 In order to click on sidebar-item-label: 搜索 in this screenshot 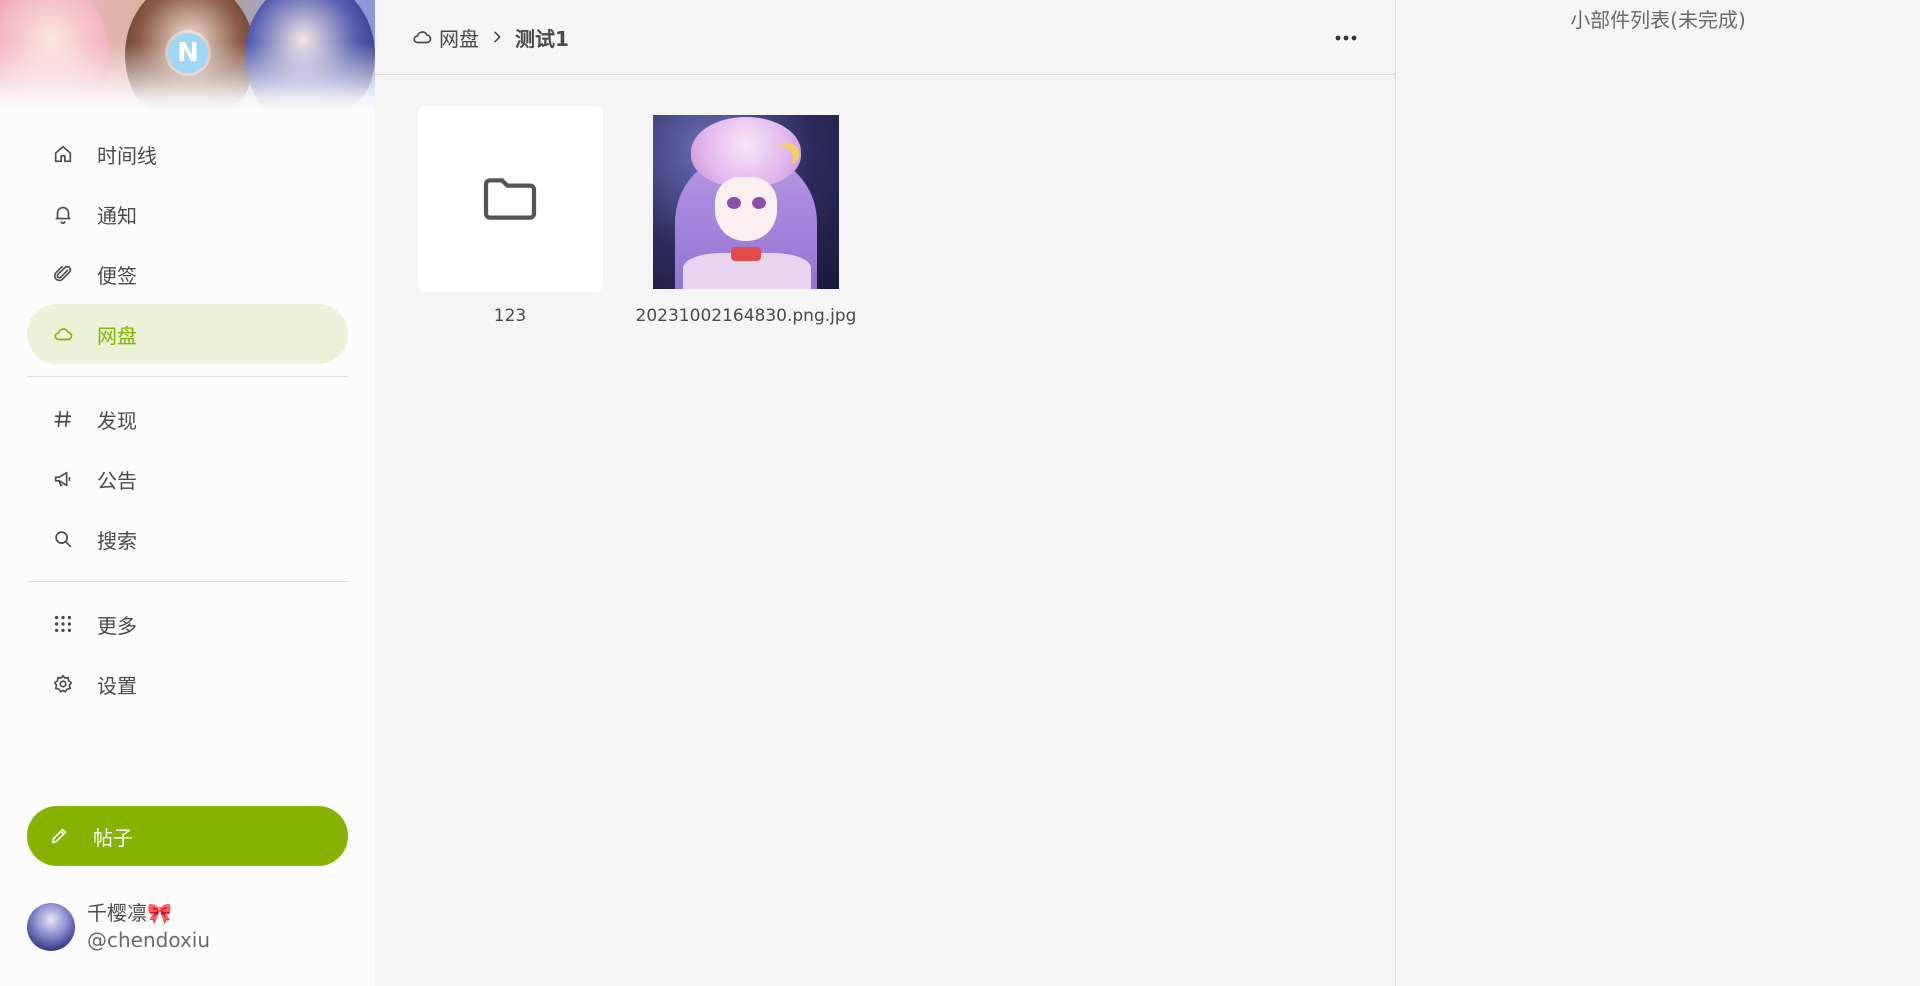, I will do `click(117, 540)`.